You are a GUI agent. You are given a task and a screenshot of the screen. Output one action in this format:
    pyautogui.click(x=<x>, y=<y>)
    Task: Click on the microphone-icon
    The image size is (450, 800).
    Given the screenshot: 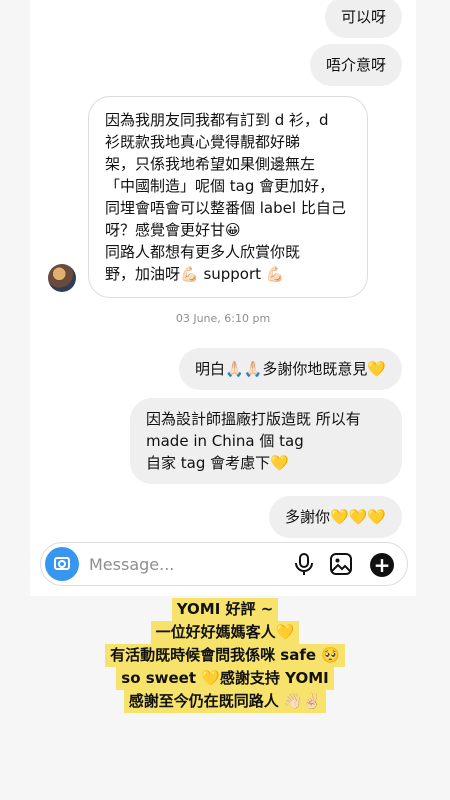 What is the action you would take?
    pyautogui.click(x=304, y=564)
    